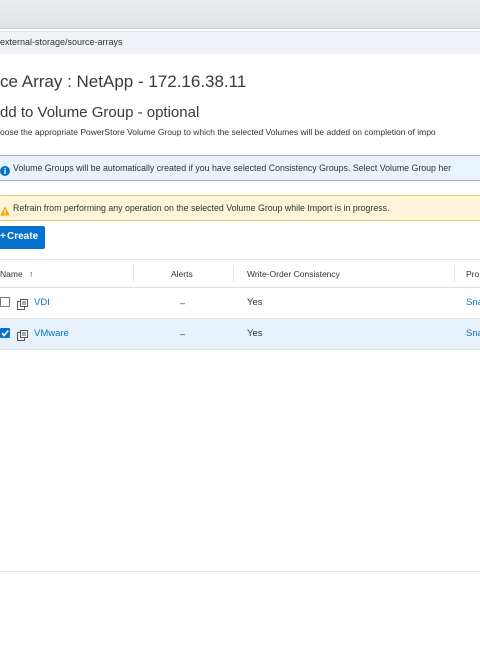  What do you see at coordinates (16, 274) in the screenshot?
I see `column-header-name: Name ↑` at bounding box center [16, 274].